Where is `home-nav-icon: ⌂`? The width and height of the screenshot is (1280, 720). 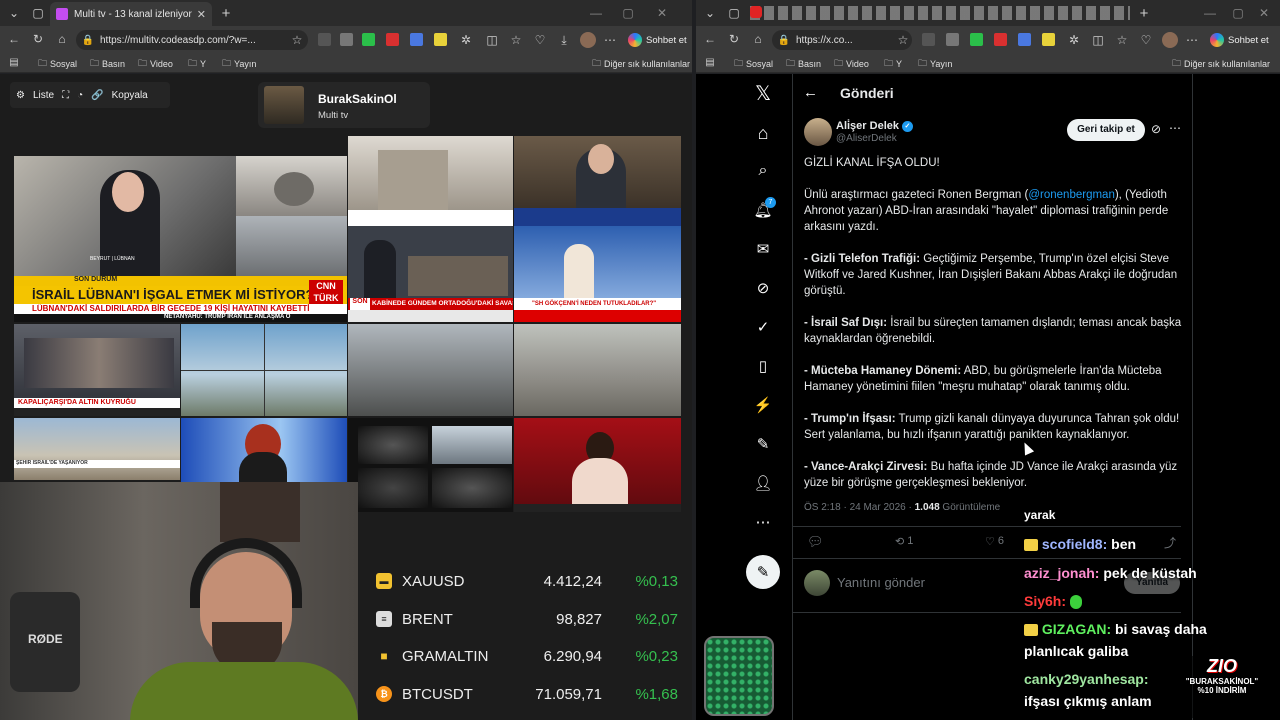 home-nav-icon: ⌂ is located at coordinates (763, 133).